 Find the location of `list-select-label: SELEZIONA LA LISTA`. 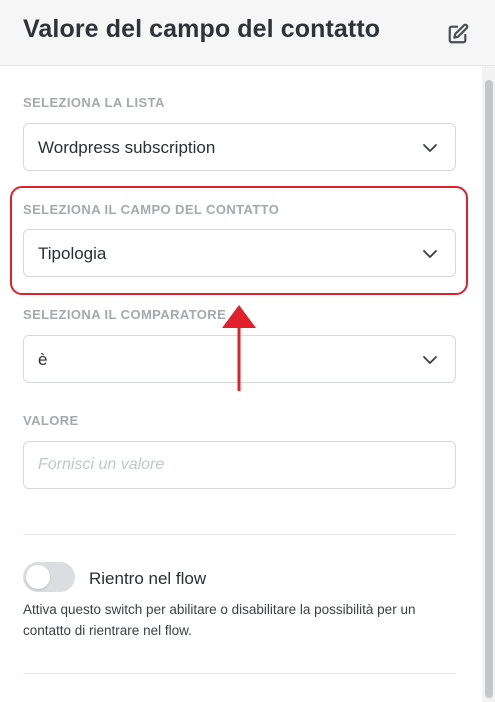

list-select-label: SELEZIONA LA LISTA is located at coordinates (94, 102).